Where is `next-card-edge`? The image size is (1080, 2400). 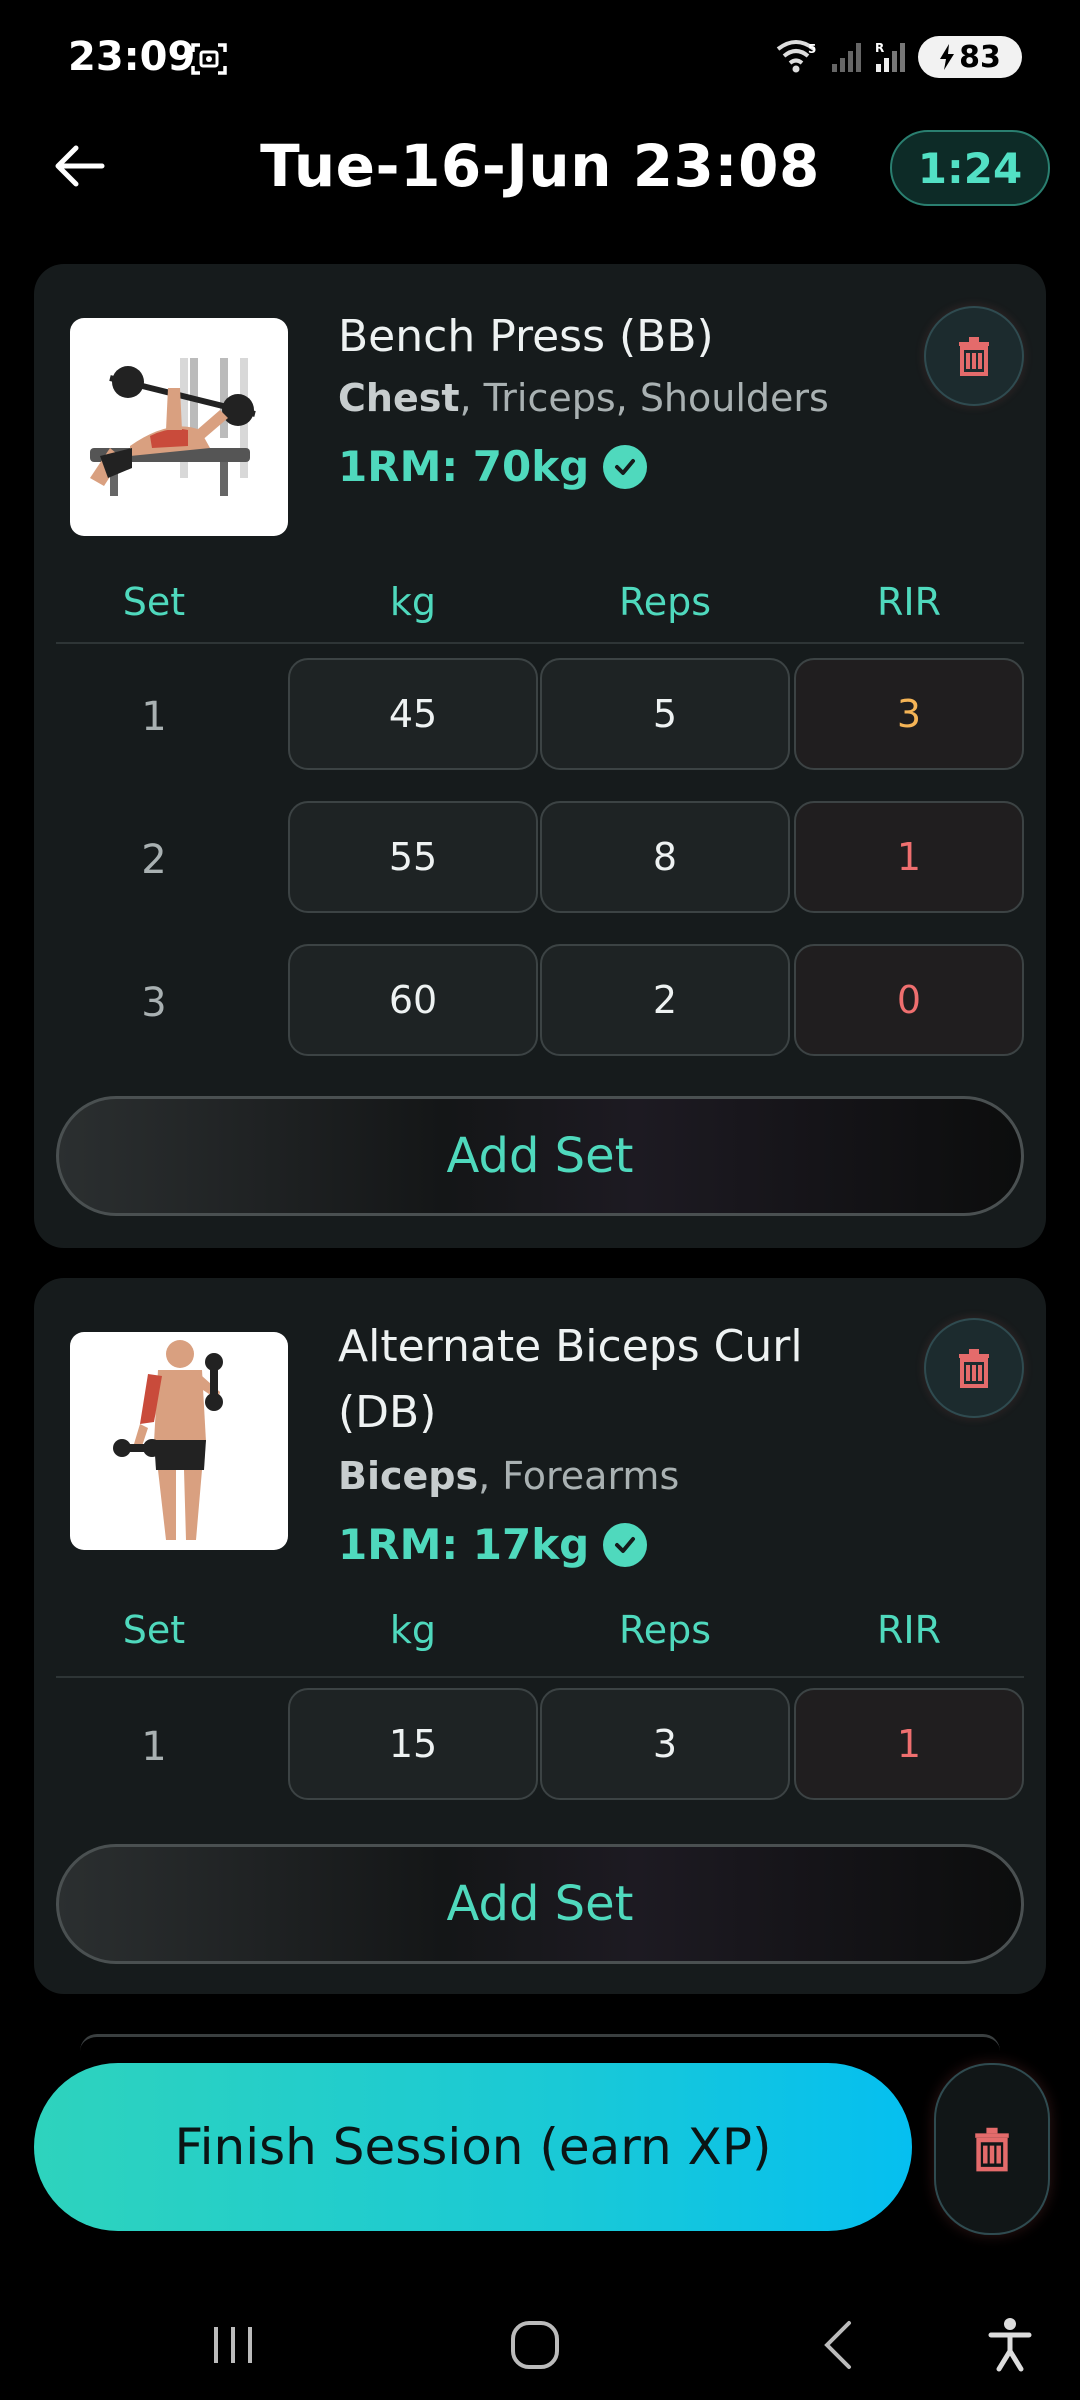 next-card-edge is located at coordinates (540, 2042).